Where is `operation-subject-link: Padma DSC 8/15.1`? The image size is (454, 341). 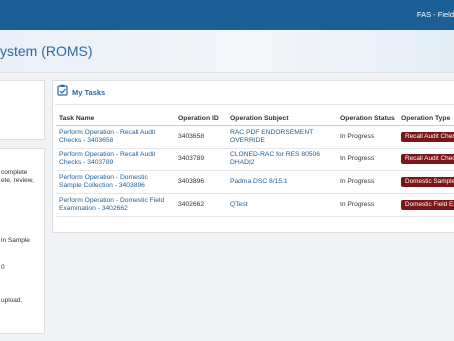
operation-subject-link: Padma DSC 8/15.1 is located at coordinates (282, 182).